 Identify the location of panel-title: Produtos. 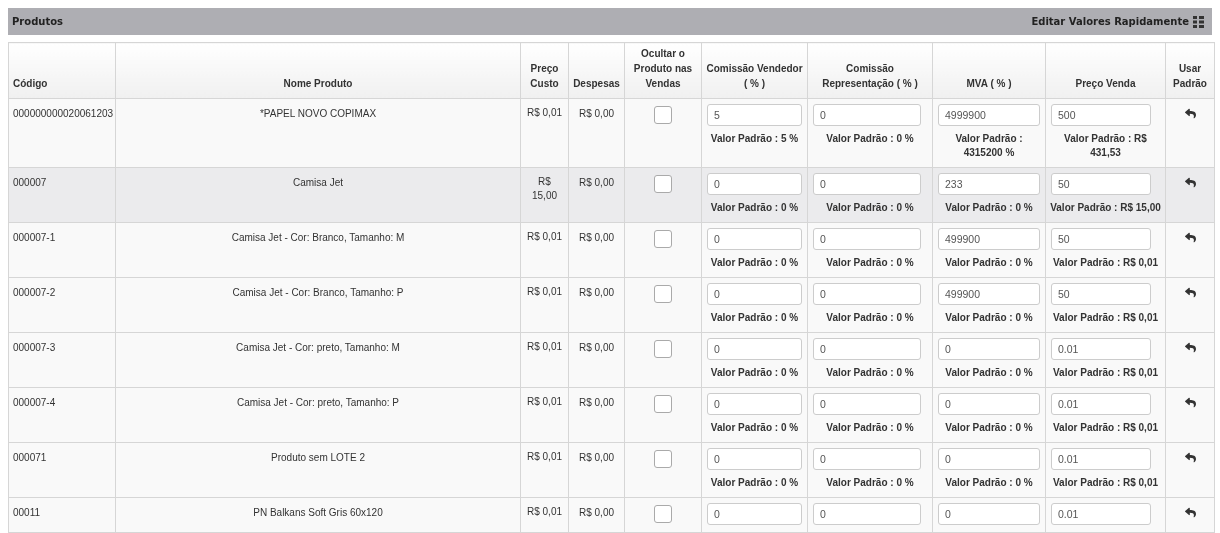
(37, 22).